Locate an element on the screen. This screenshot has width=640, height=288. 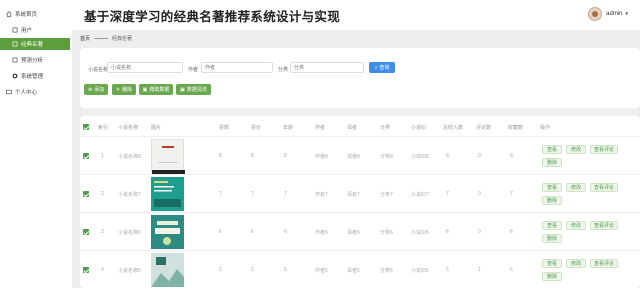
delete-button: ✕ 删除 is located at coordinates (124, 89).